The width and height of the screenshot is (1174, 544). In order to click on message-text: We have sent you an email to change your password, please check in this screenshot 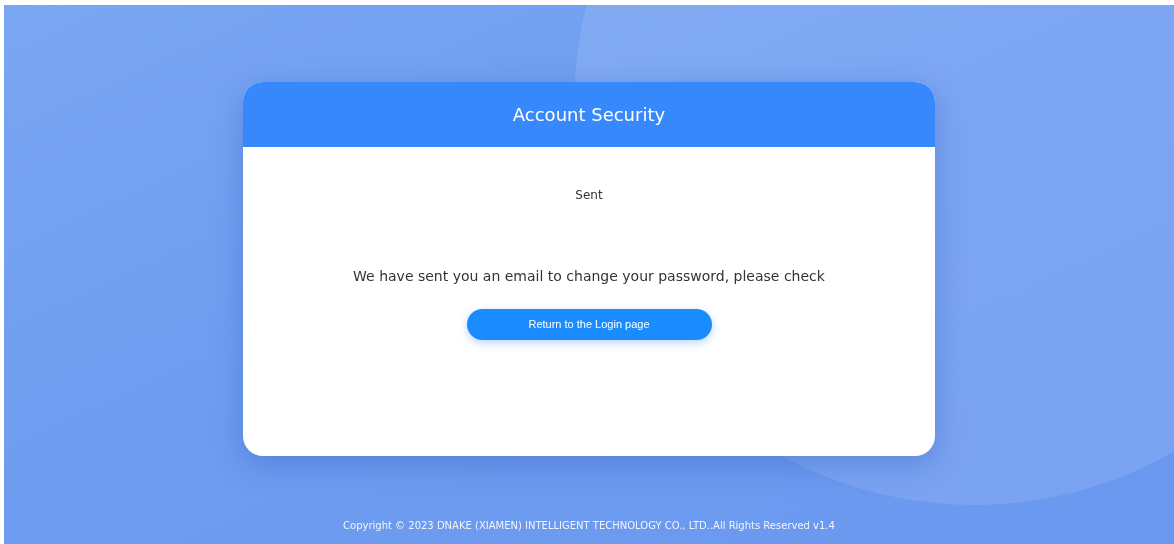, I will do `click(589, 276)`.